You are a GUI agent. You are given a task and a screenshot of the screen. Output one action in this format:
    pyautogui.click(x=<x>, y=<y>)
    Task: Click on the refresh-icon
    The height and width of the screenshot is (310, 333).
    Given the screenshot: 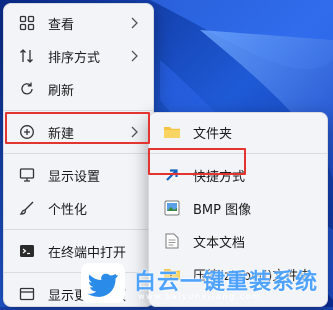 What is the action you would take?
    pyautogui.click(x=27, y=89)
    